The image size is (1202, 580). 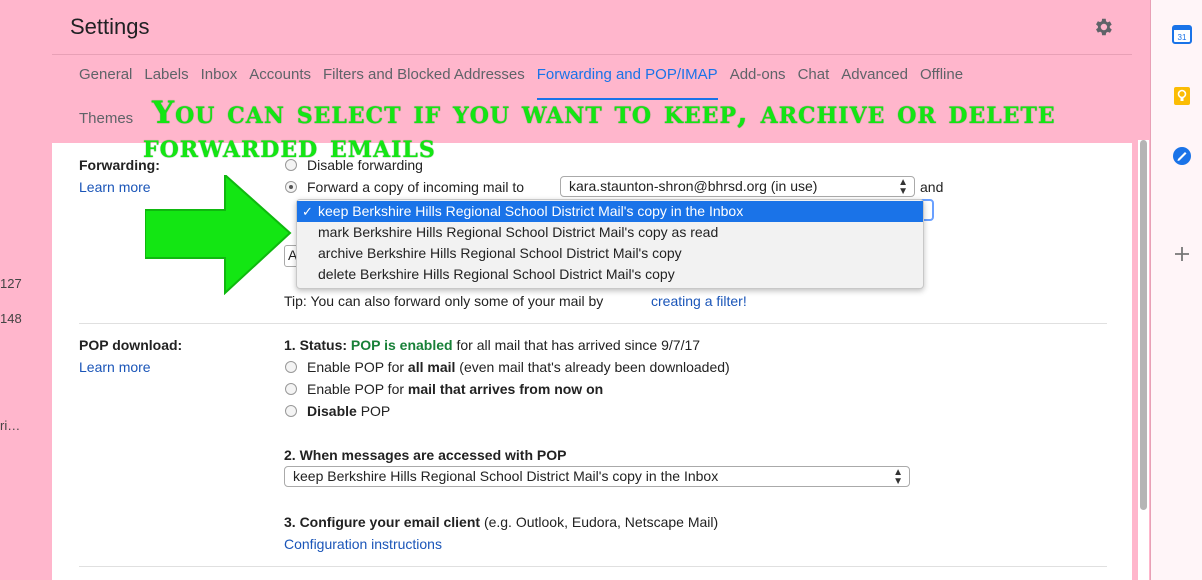 I want to click on section-divider, so click(x=593, y=323).